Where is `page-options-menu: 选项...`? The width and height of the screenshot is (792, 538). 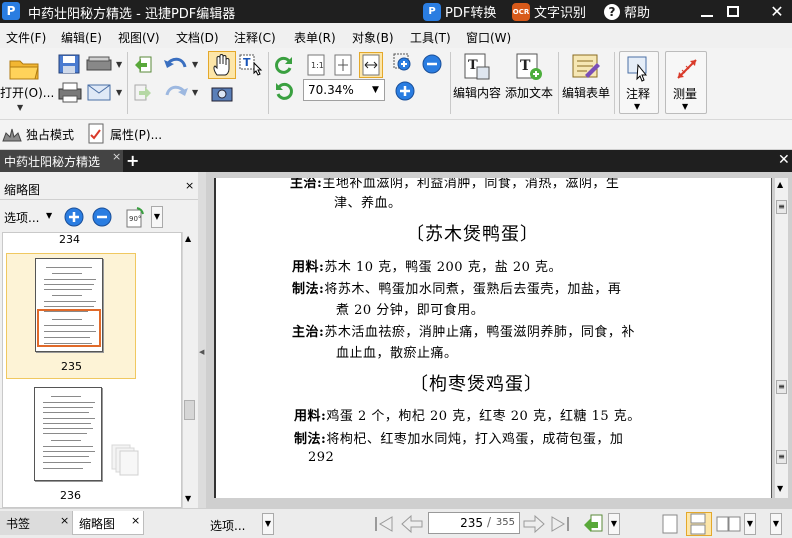
page-options-menu: 选项... is located at coordinates (227, 525).